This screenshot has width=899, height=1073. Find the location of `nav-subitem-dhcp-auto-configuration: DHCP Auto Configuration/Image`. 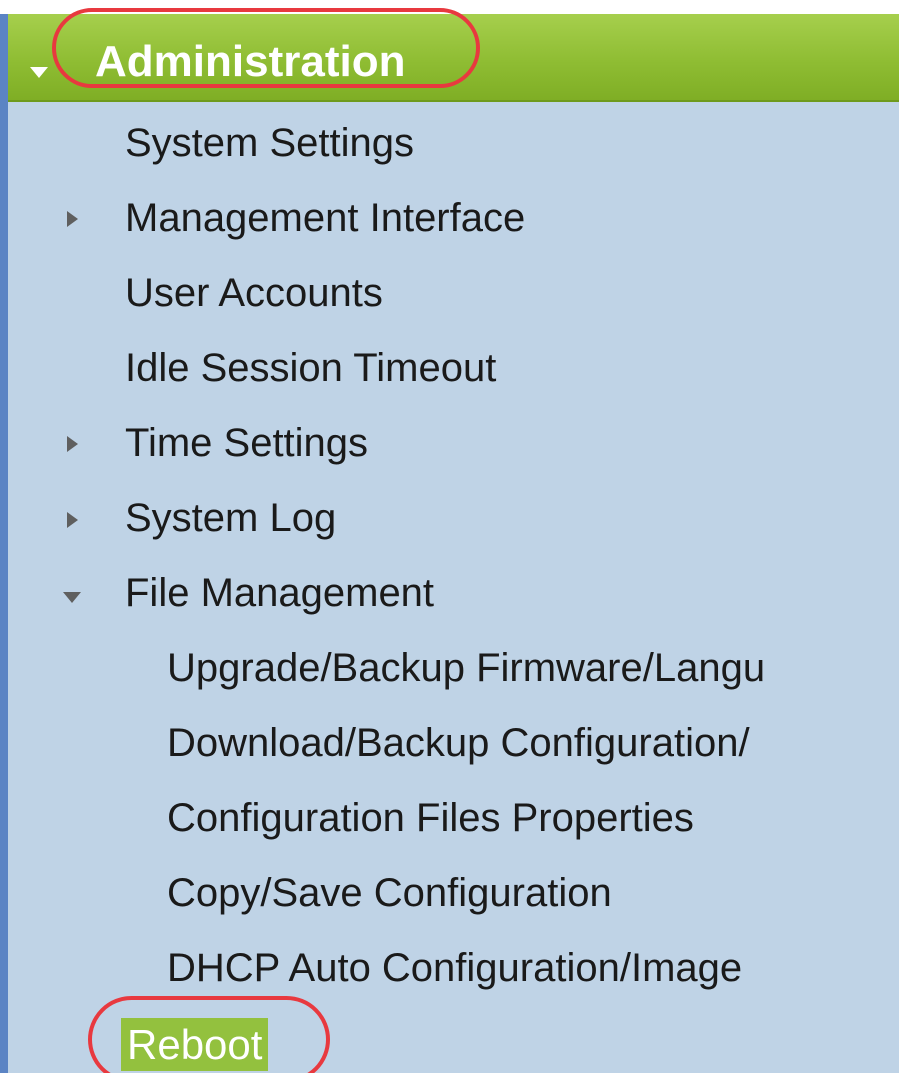

nav-subitem-dhcp-auto-configuration: DHCP Auto Configuration/Image is located at coordinates (454, 968).